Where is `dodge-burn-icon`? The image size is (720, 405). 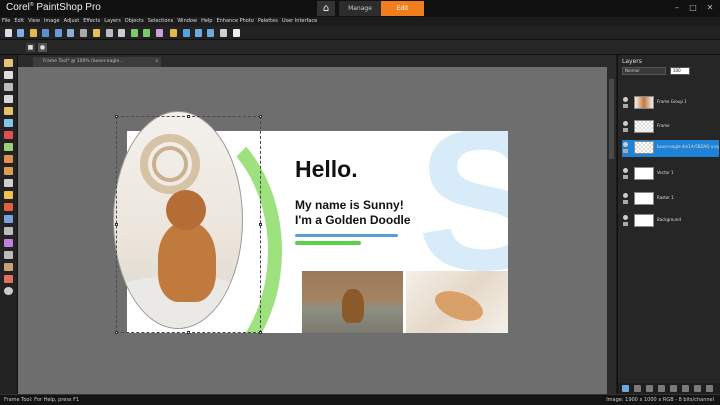
dodge-burn-icon is located at coordinates (8, 279).